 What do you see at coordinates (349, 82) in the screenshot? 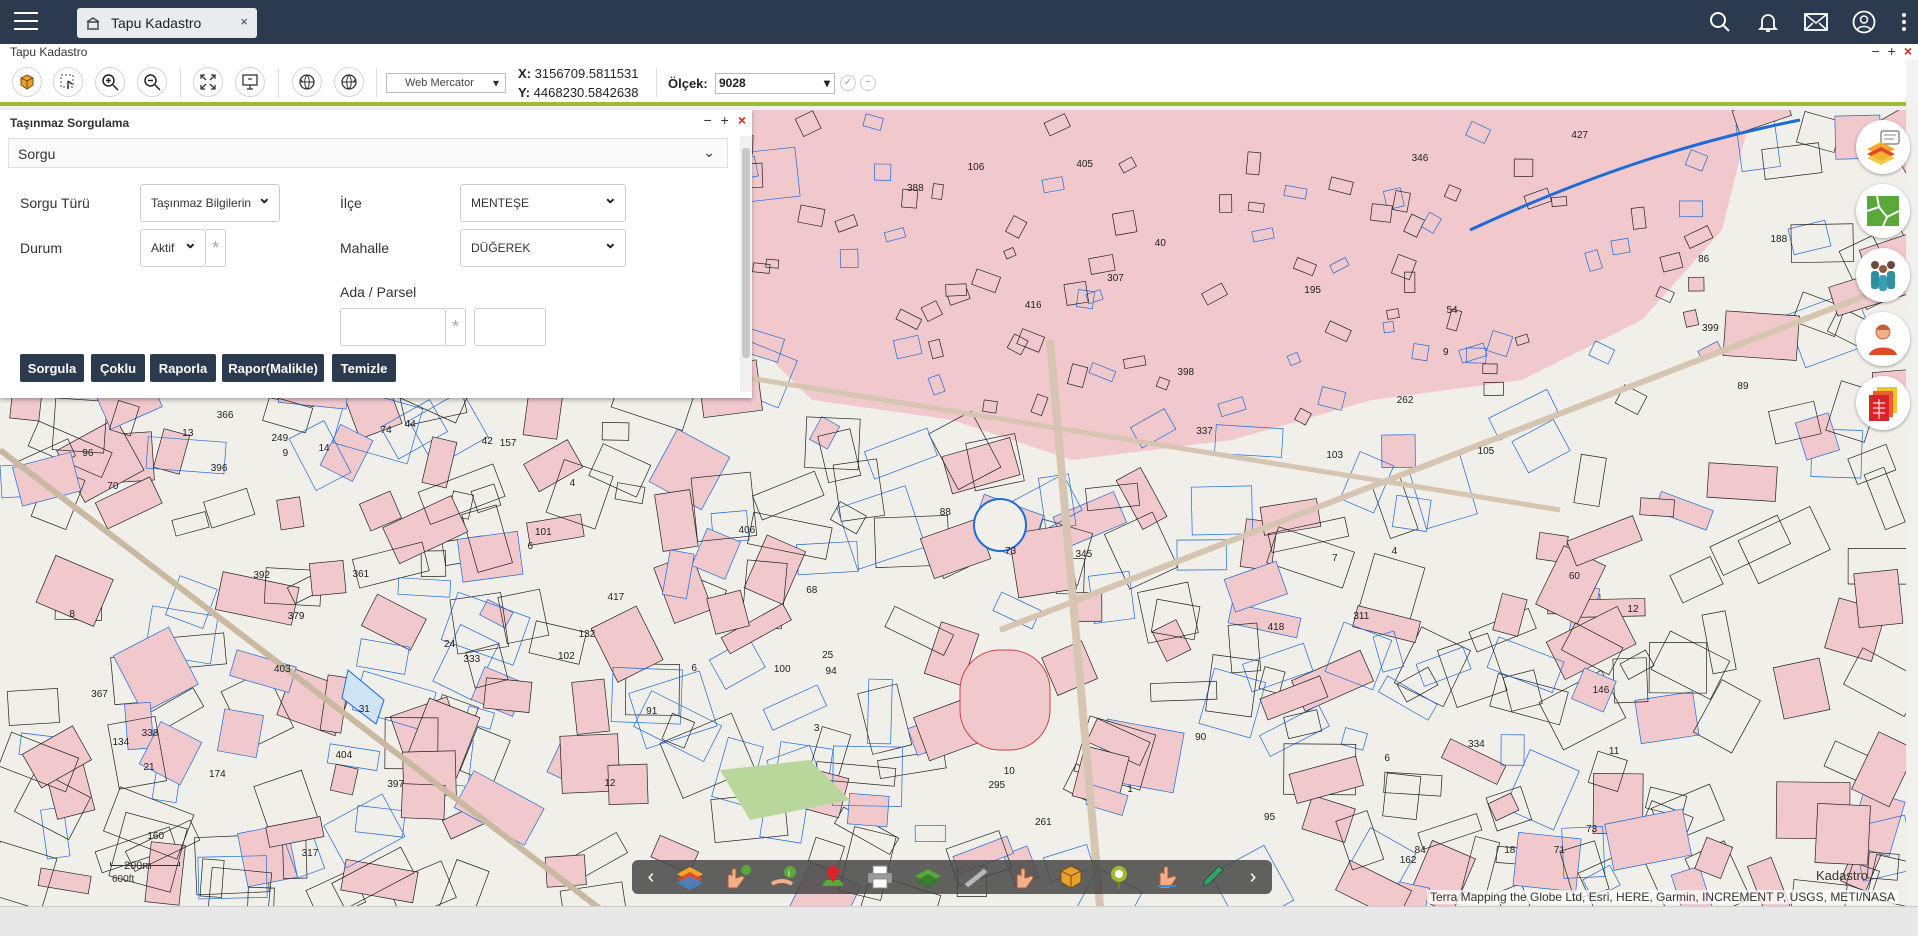
I see `next-extent-button` at bounding box center [349, 82].